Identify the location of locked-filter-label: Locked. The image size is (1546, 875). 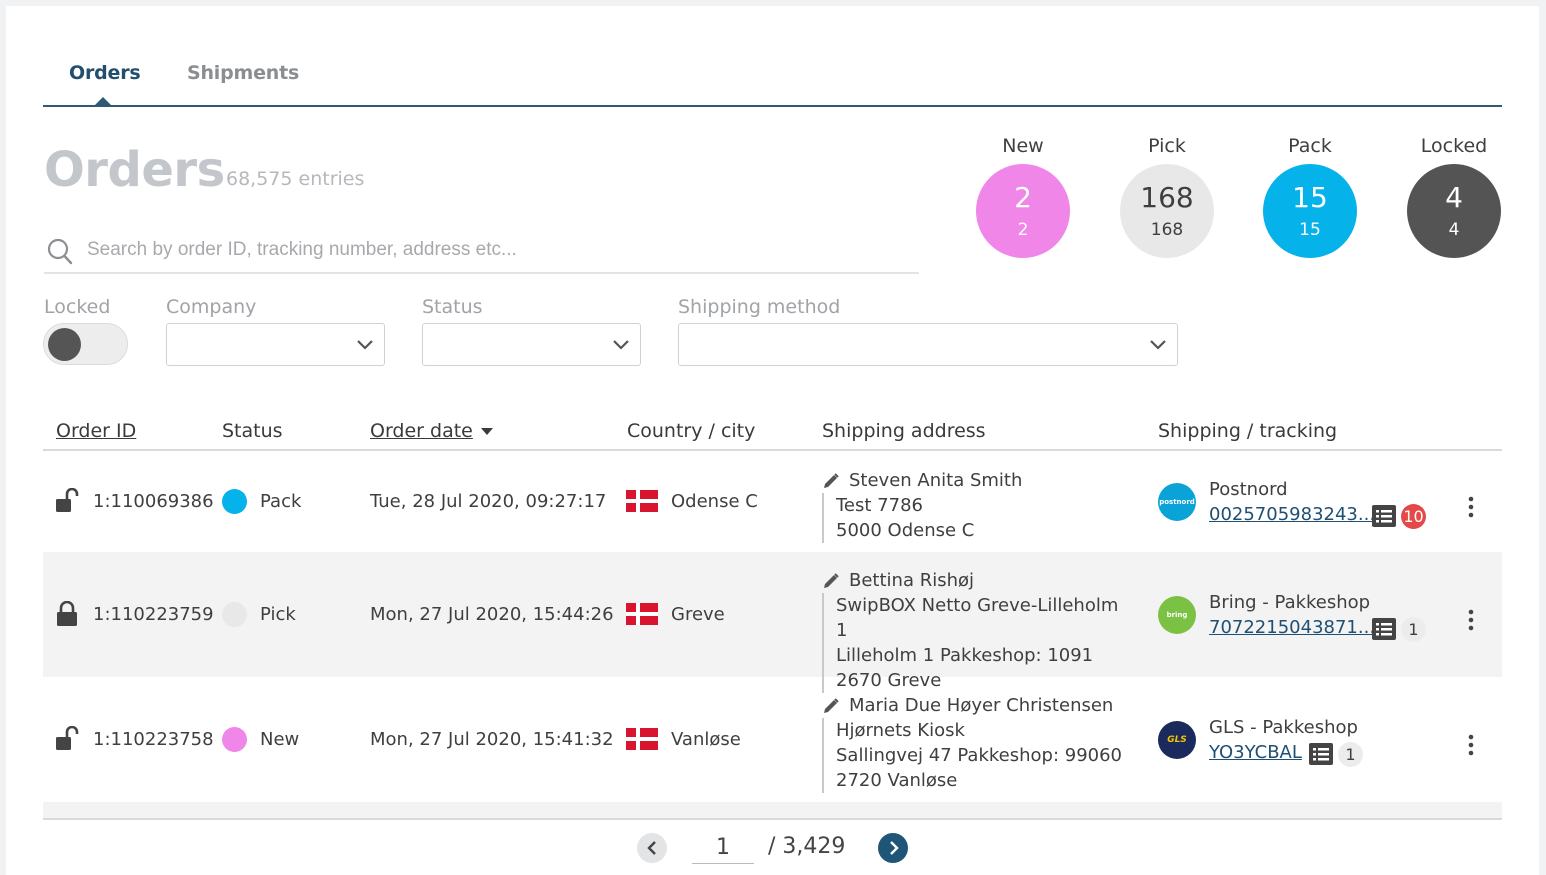
(77, 307).